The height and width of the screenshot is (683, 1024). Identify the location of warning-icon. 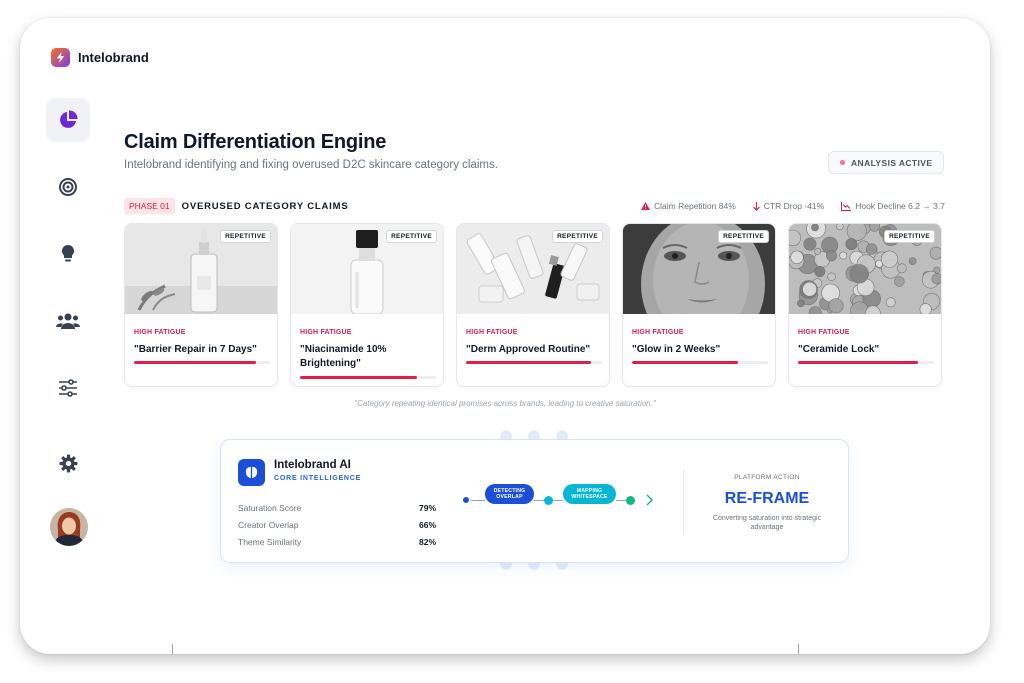
(645, 206).